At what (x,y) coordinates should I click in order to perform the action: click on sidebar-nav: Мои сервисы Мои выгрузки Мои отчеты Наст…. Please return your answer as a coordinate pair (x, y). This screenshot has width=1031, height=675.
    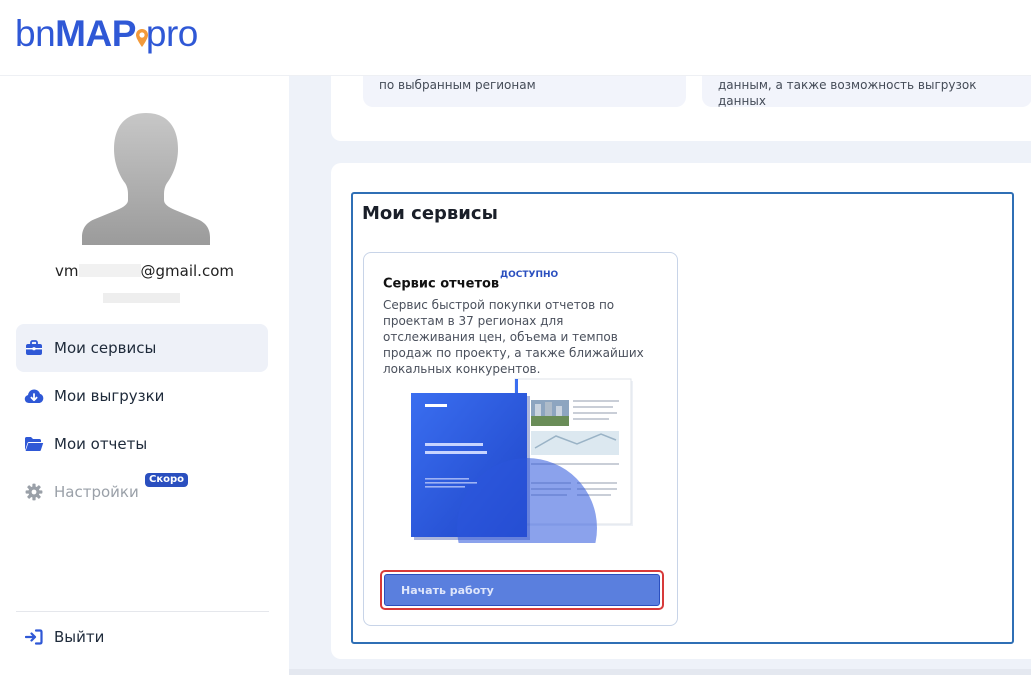
    Looking at the image, I should click on (142, 420).